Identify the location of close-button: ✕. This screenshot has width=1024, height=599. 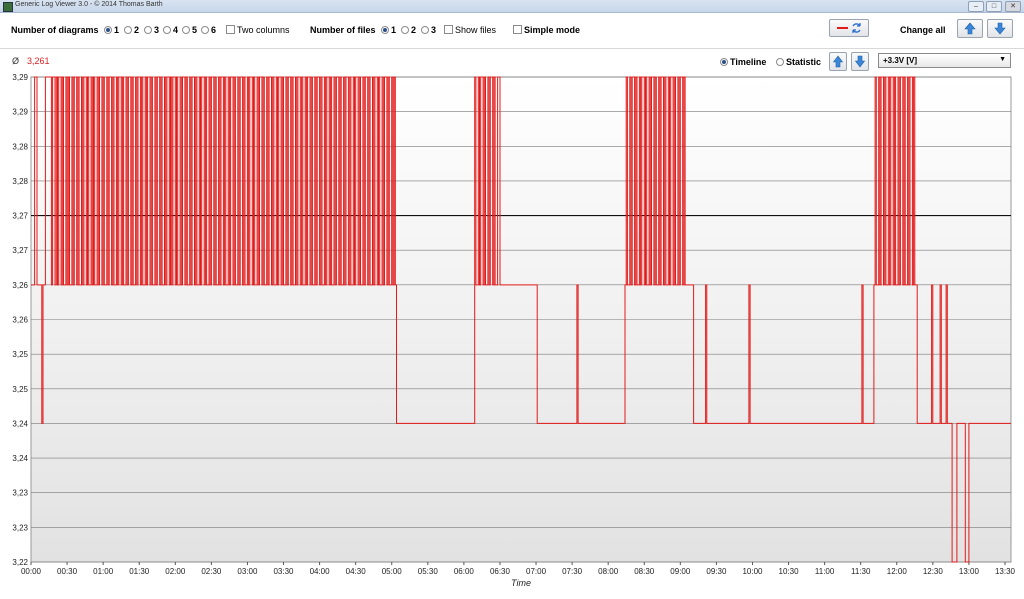
(1013, 6).